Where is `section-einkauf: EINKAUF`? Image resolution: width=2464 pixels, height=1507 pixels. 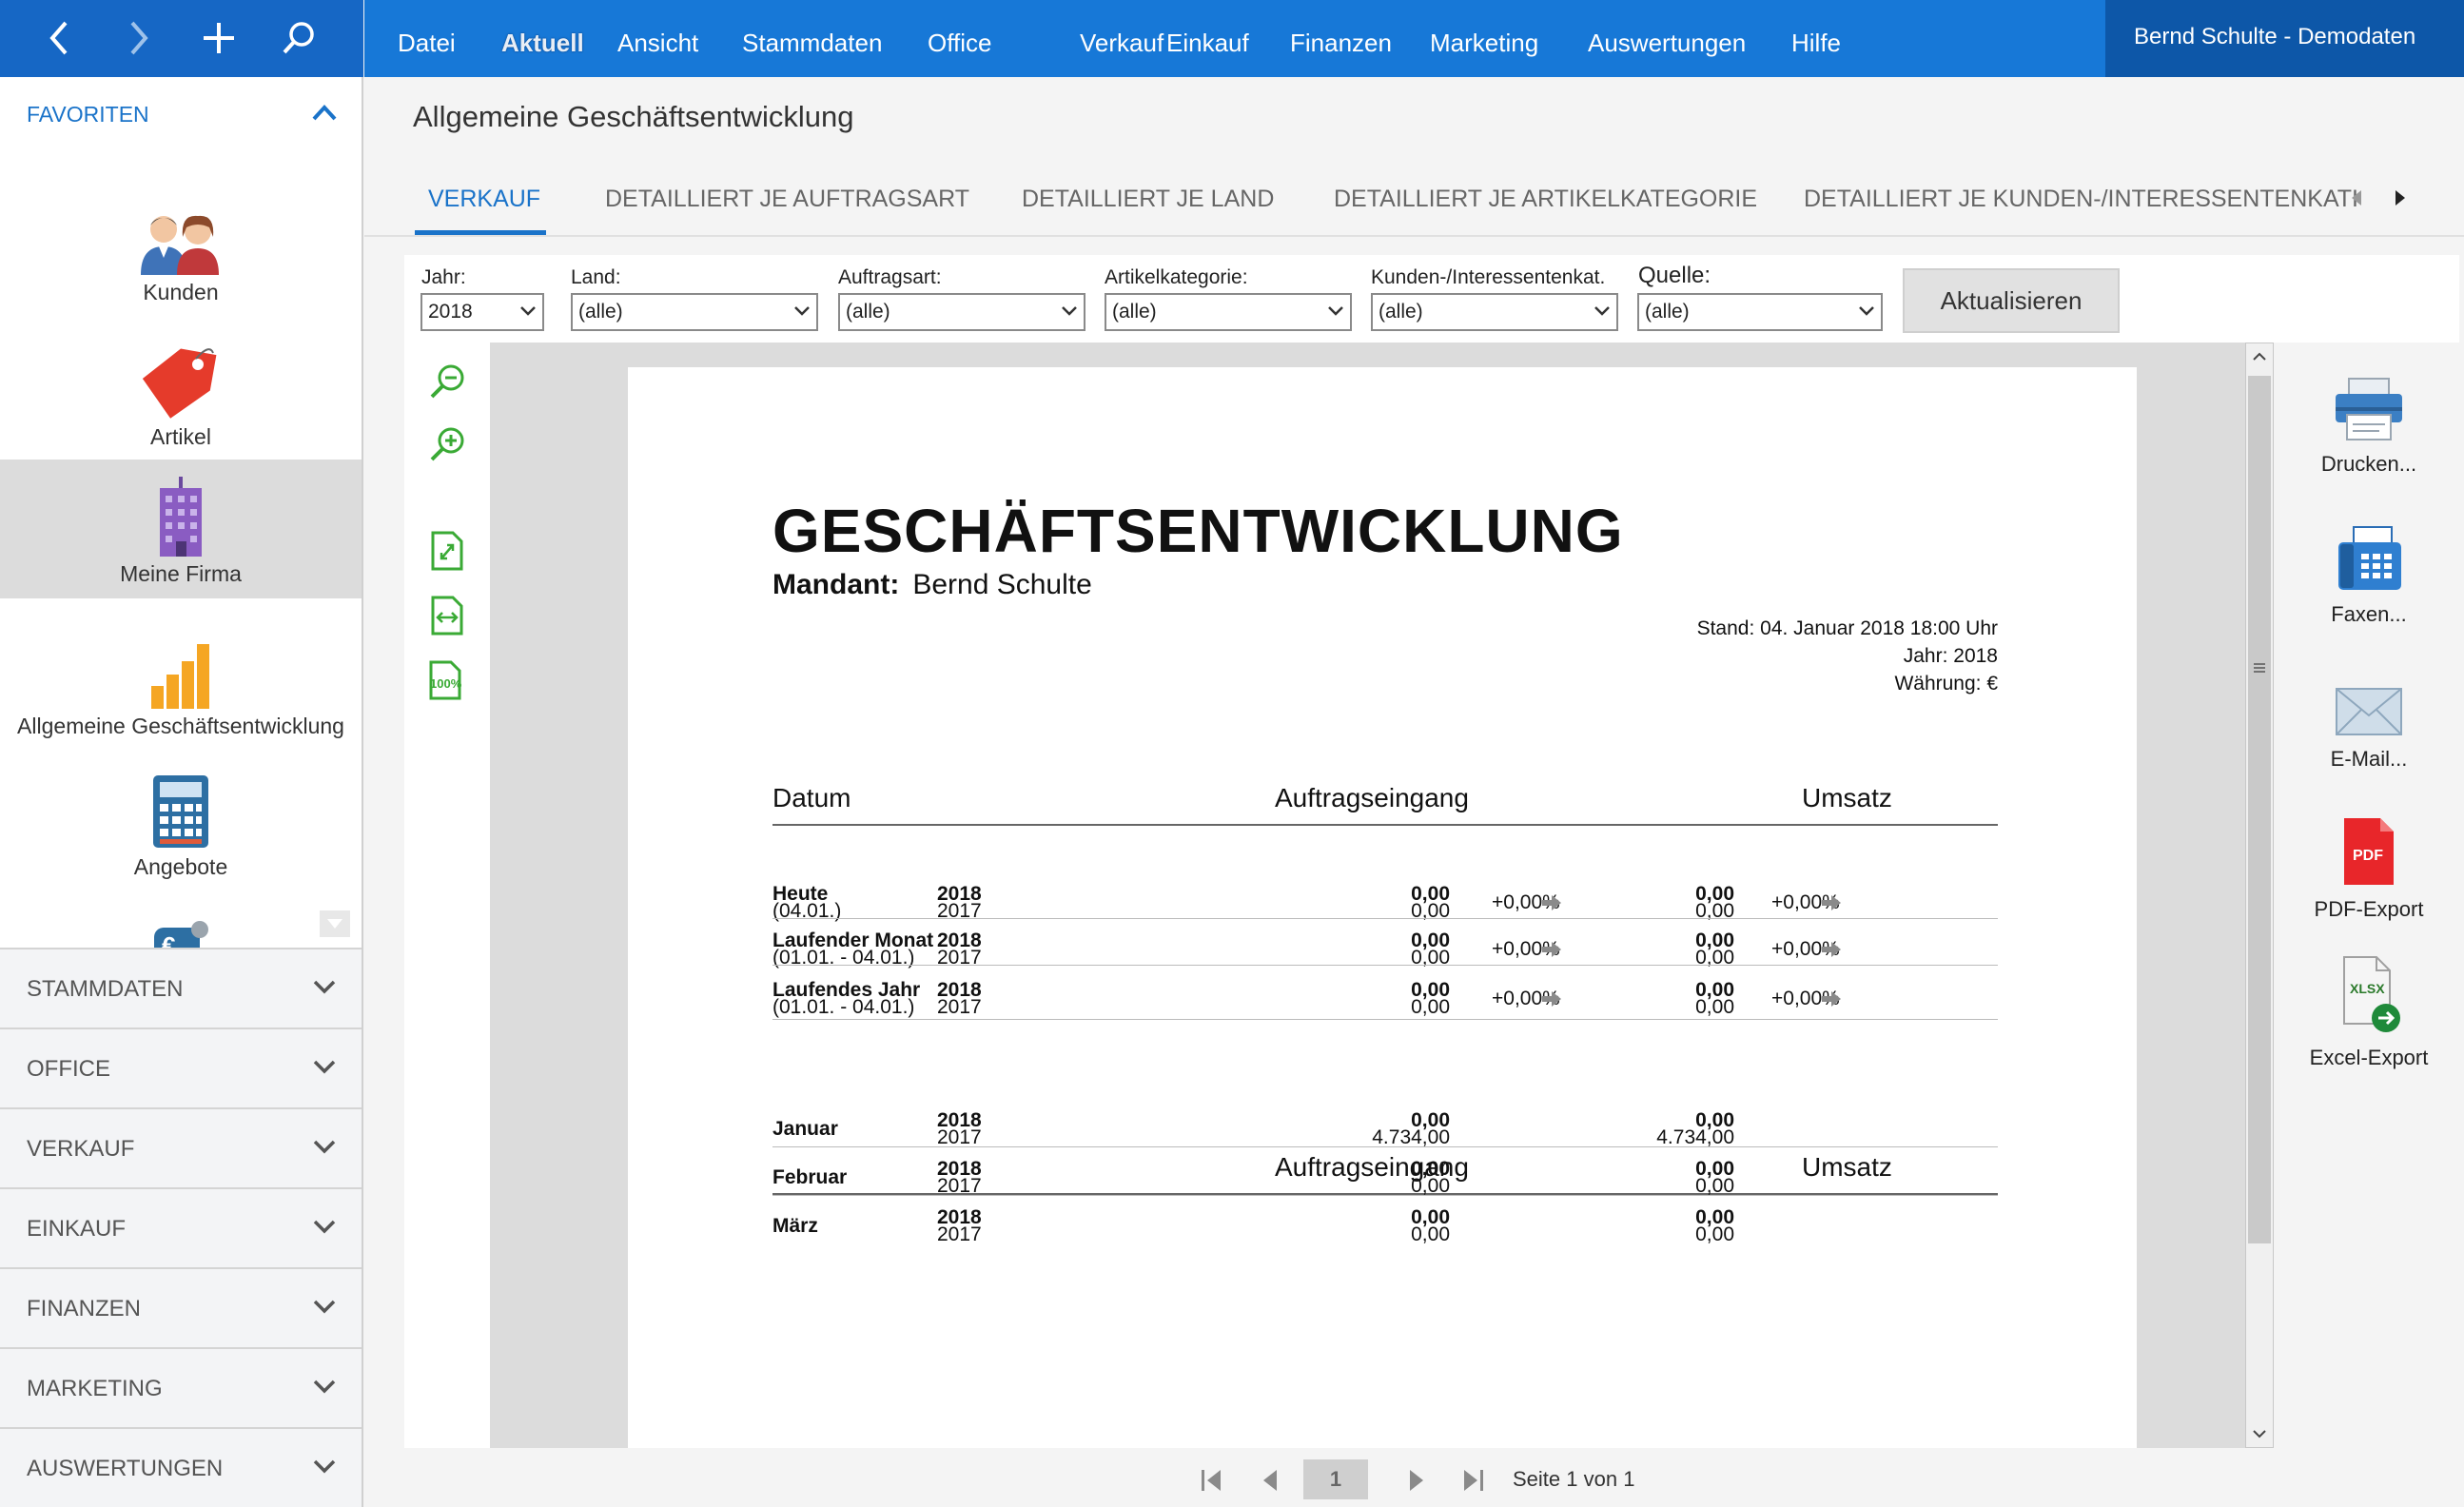
section-einkauf: EINKAUF is located at coordinates (181, 1227).